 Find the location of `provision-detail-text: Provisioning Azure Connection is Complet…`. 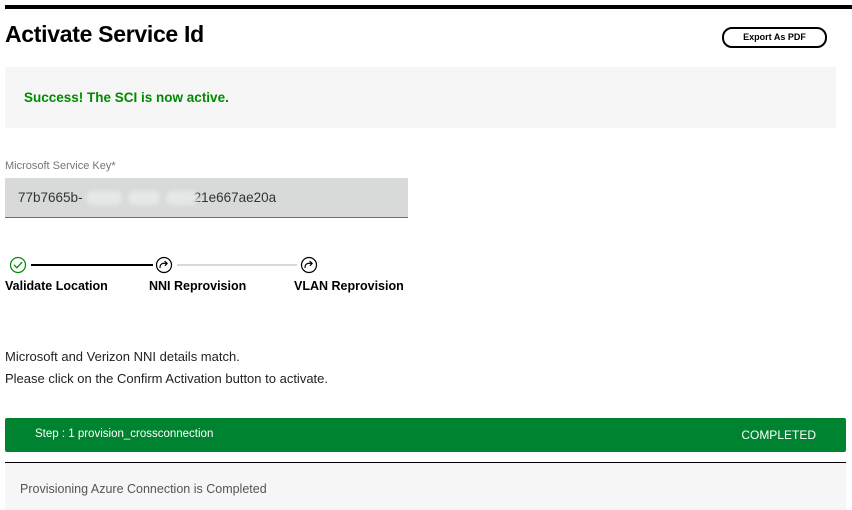

provision-detail-text: Provisioning Azure Connection is Complet… is located at coordinates (143, 489).